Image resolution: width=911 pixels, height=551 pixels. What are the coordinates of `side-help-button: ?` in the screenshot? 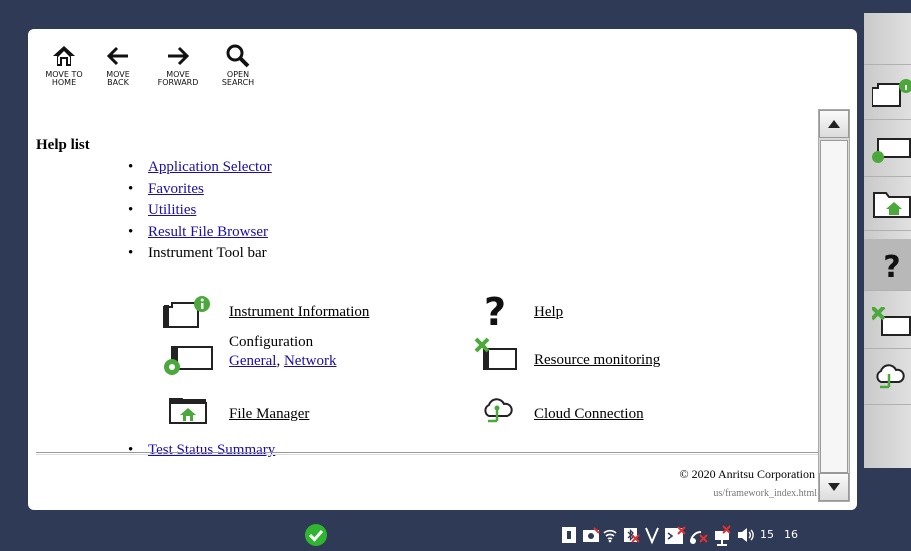 It's located at (887, 265).